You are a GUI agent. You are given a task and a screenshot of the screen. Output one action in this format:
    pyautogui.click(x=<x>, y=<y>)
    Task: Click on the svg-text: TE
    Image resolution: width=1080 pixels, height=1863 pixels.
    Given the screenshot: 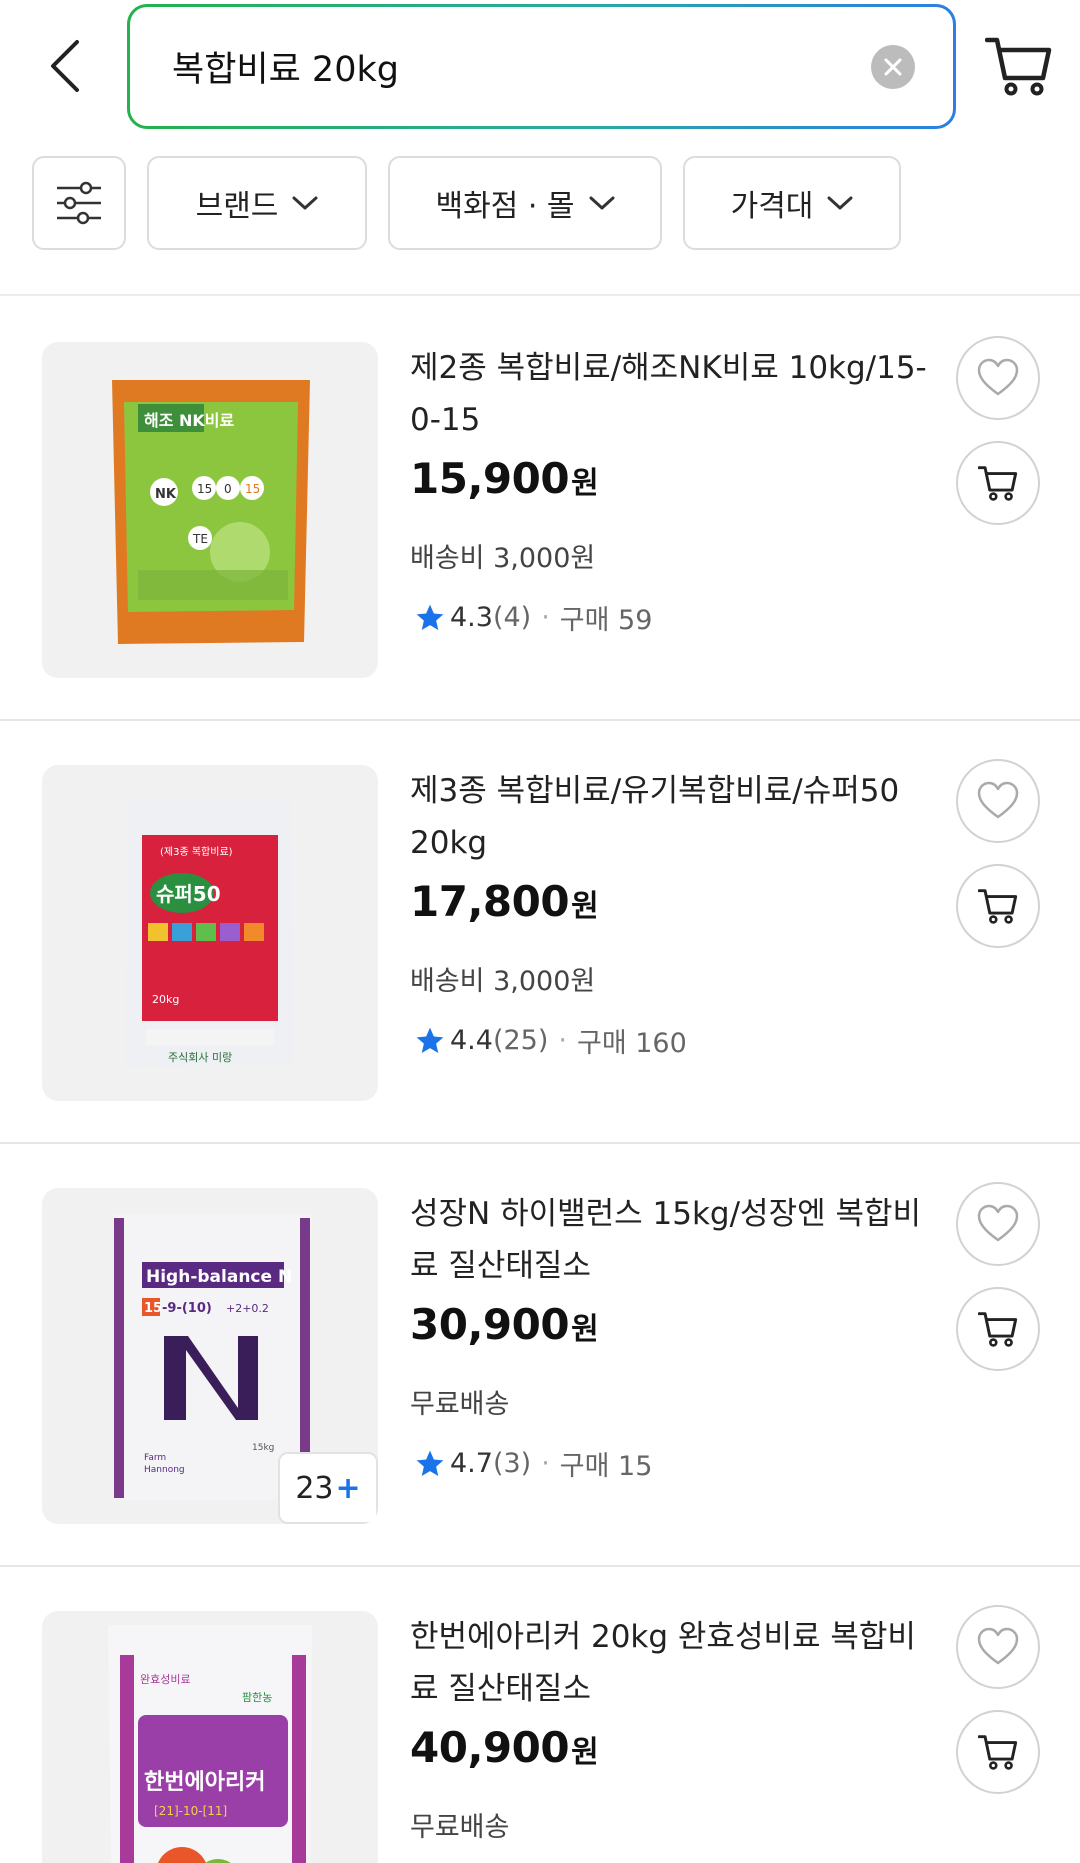 What is the action you would take?
    pyautogui.click(x=200, y=539)
    